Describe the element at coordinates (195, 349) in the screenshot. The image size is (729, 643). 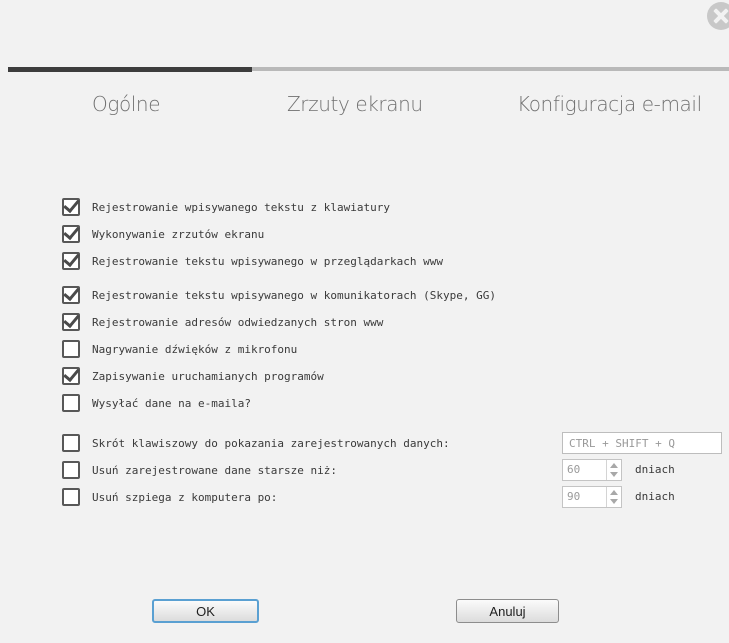
I see `option-label: Nagrywanie dźwięków z mikrofonu` at that location.